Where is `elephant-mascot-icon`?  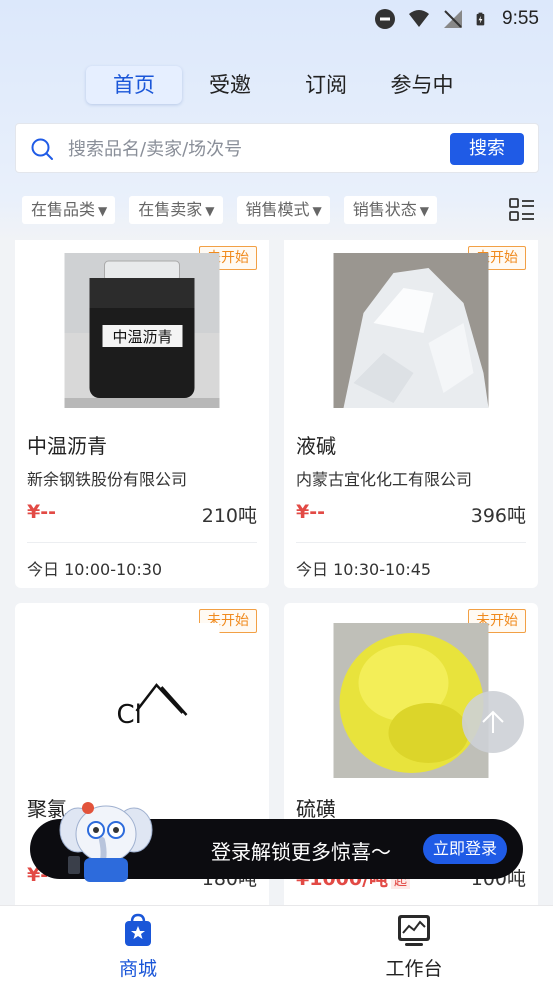
elephant-mascot-icon is located at coordinates (106, 842).